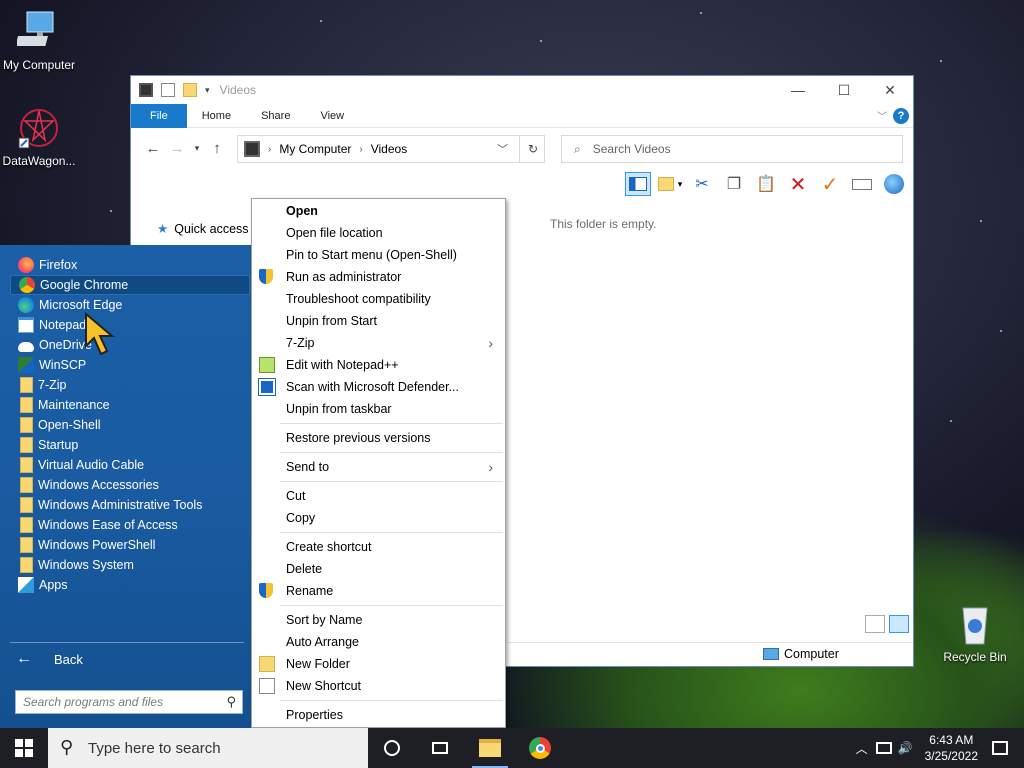  Describe the element at coordinates (392, 748) in the screenshot. I see `cortana-icon` at that location.